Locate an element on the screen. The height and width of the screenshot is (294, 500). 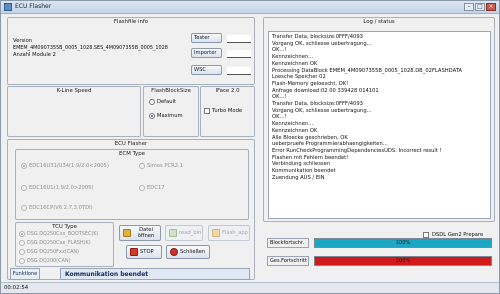
tcu-dq250f-radio is located at coordinates (22, 252).